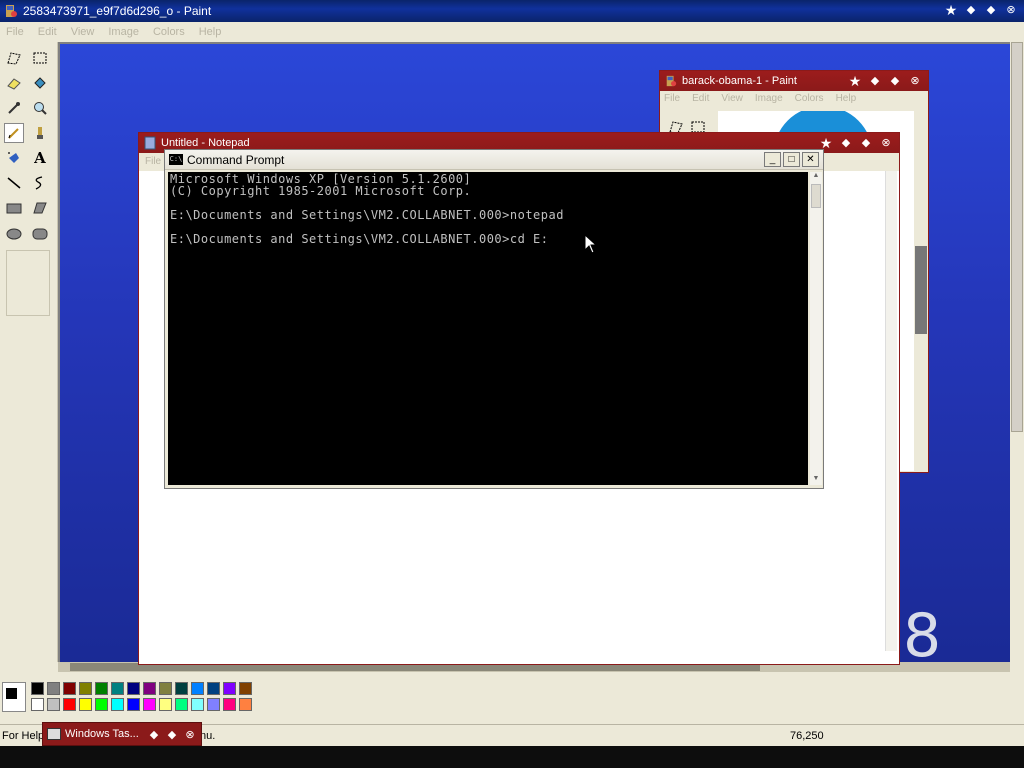 This screenshot has width=1024, height=768. What do you see at coordinates (772, 159) in the screenshot?
I see `minimize-button: _` at bounding box center [772, 159].